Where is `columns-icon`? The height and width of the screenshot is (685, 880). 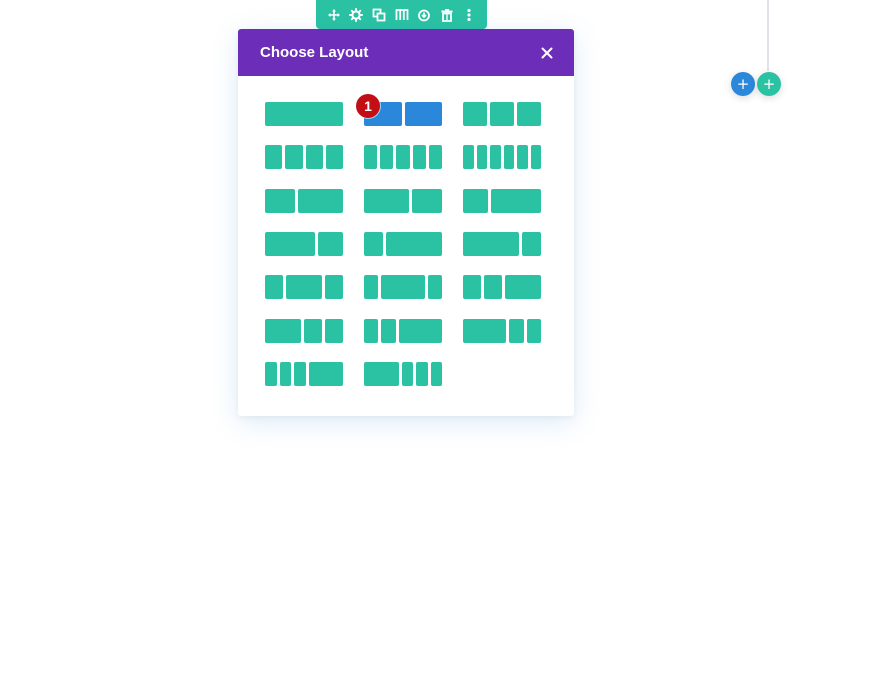
columns-icon is located at coordinates (402, 15).